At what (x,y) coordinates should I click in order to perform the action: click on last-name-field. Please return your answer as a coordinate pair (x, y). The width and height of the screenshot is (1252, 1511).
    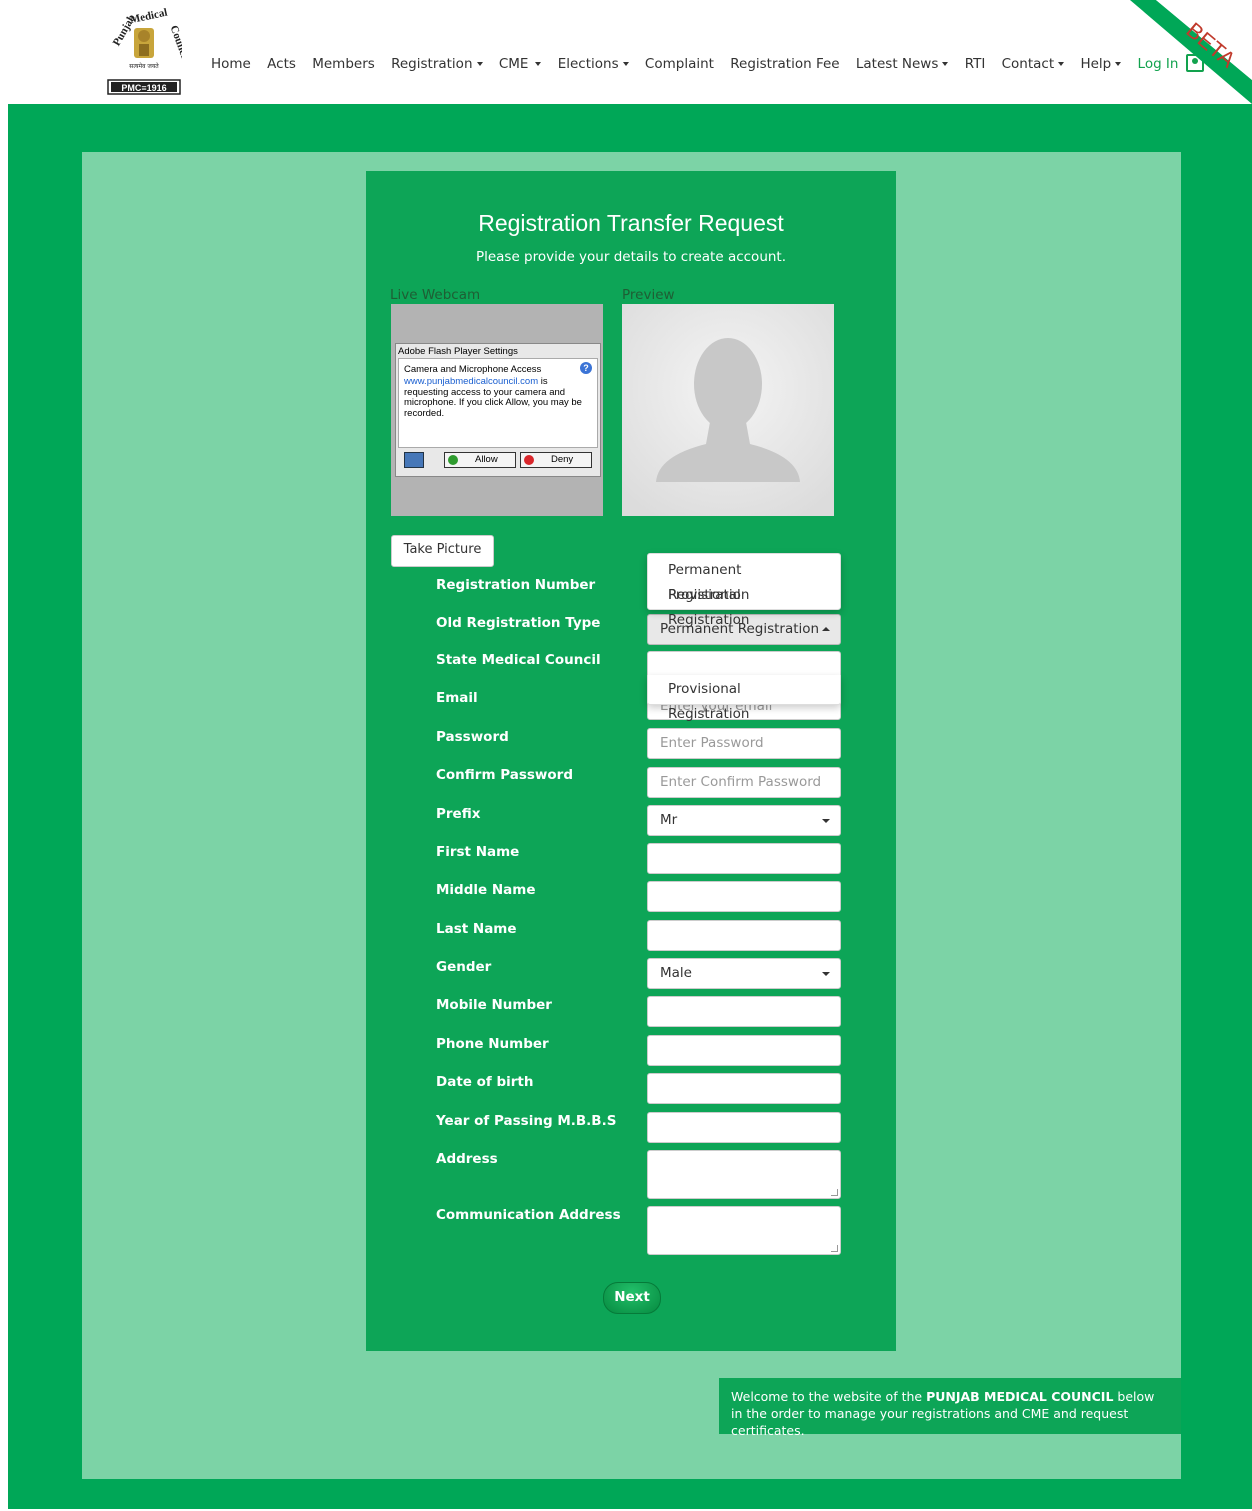
    Looking at the image, I should click on (744, 935).